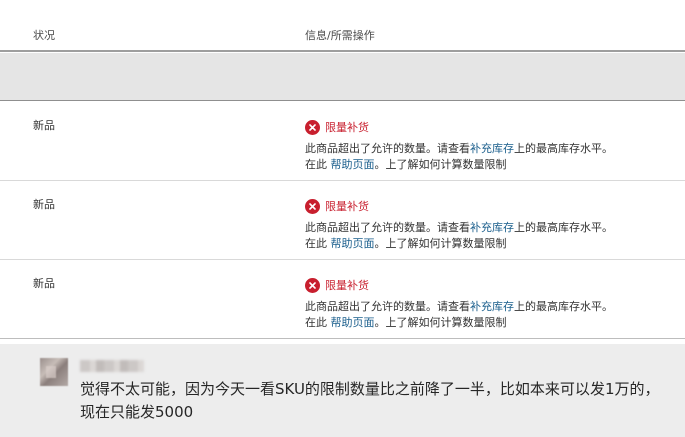 The height and width of the screenshot is (437, 685). Describe the element at coordinates (54, 372) in the screenshot. I see `avatar` at that location.